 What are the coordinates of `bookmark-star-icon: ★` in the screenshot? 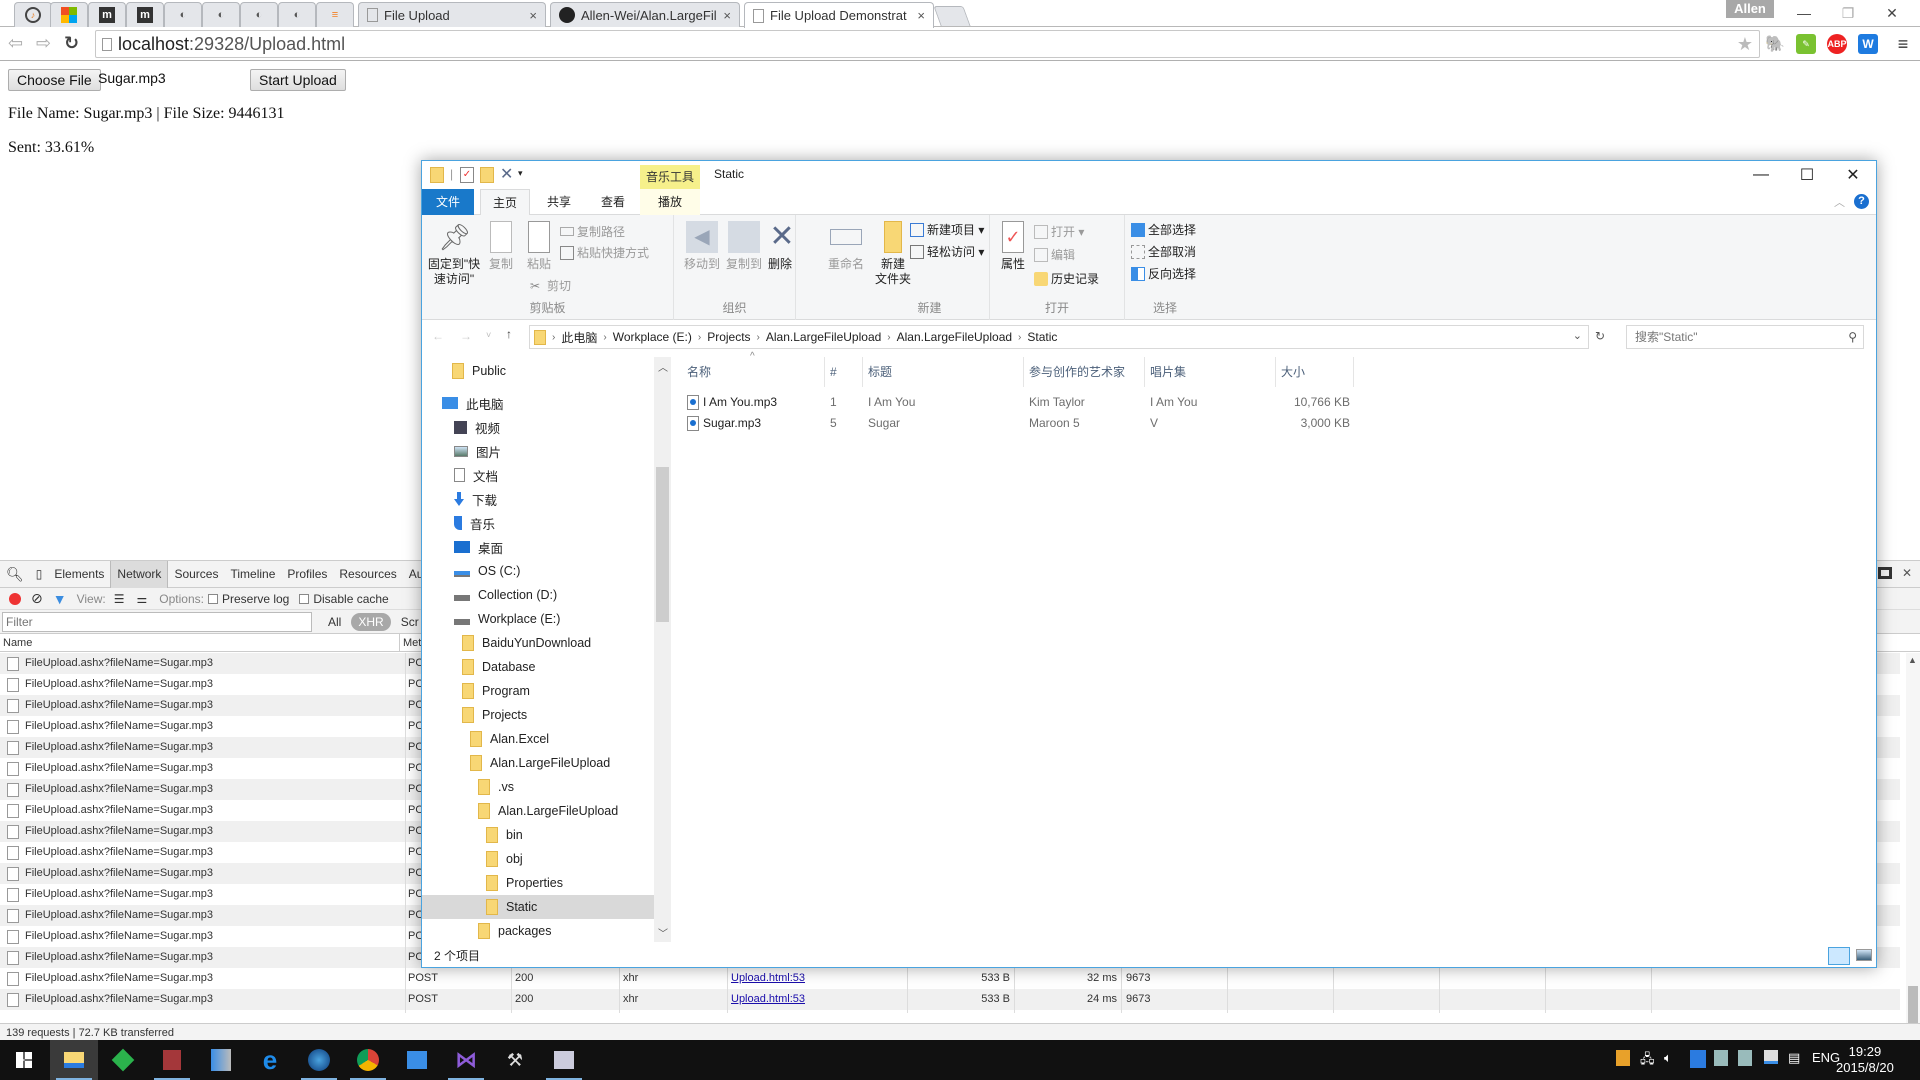 It's located at (1745, 44).